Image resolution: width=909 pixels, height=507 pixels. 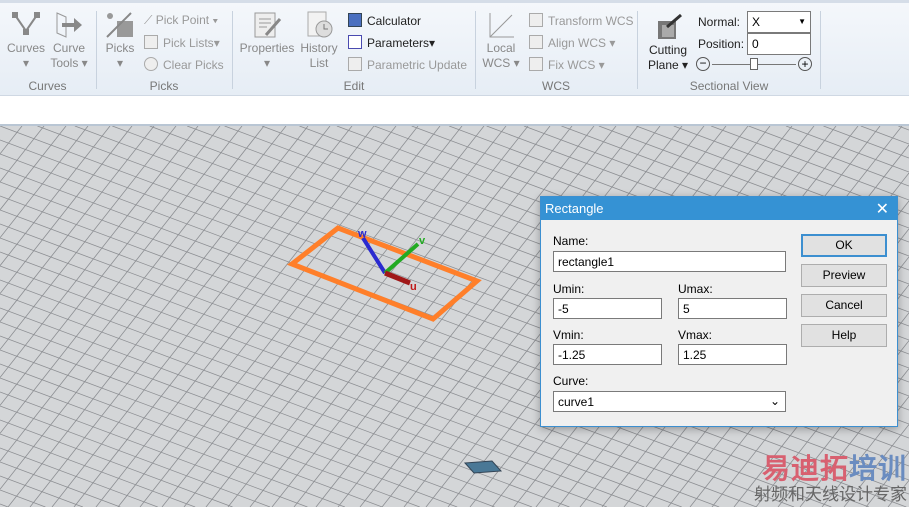 I want to click on parametric-update-button: Parametric Update, so click(x=407, y=64).